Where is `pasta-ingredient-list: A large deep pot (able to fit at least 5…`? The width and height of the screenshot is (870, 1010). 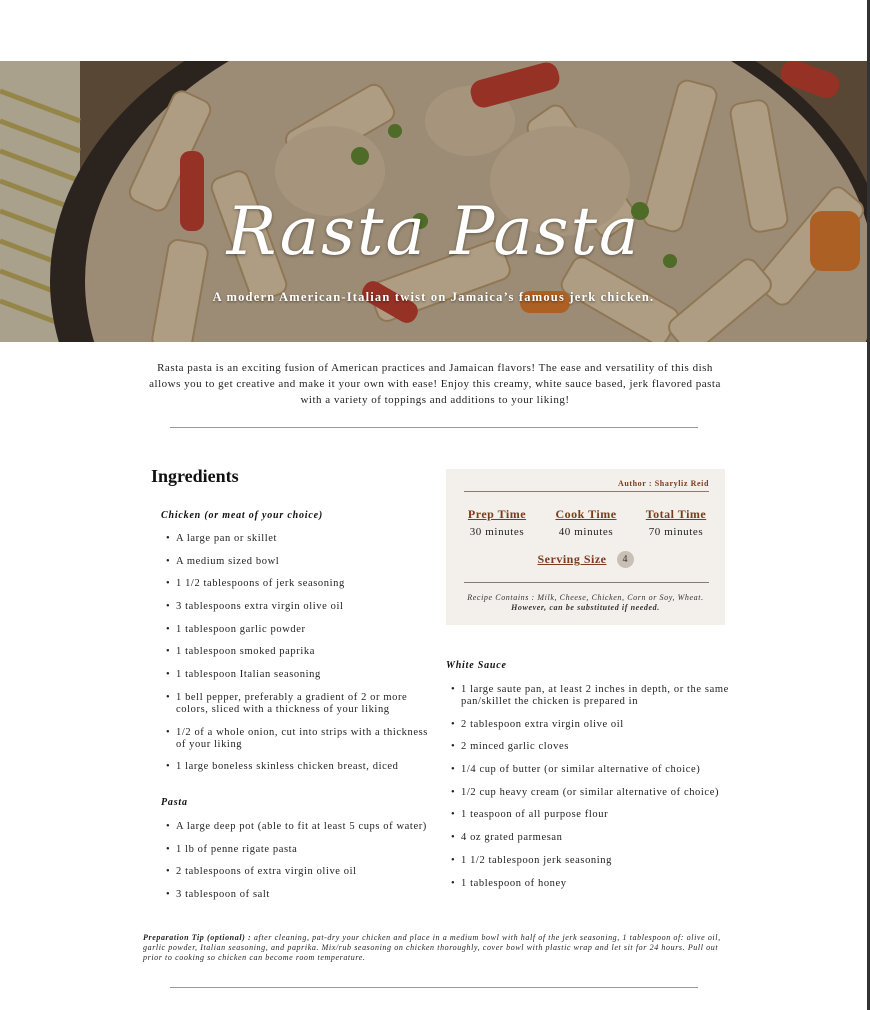 pasta-ingredient-list: A large deep pot (able to fit at least 5… is located at coordinates (295, 866).